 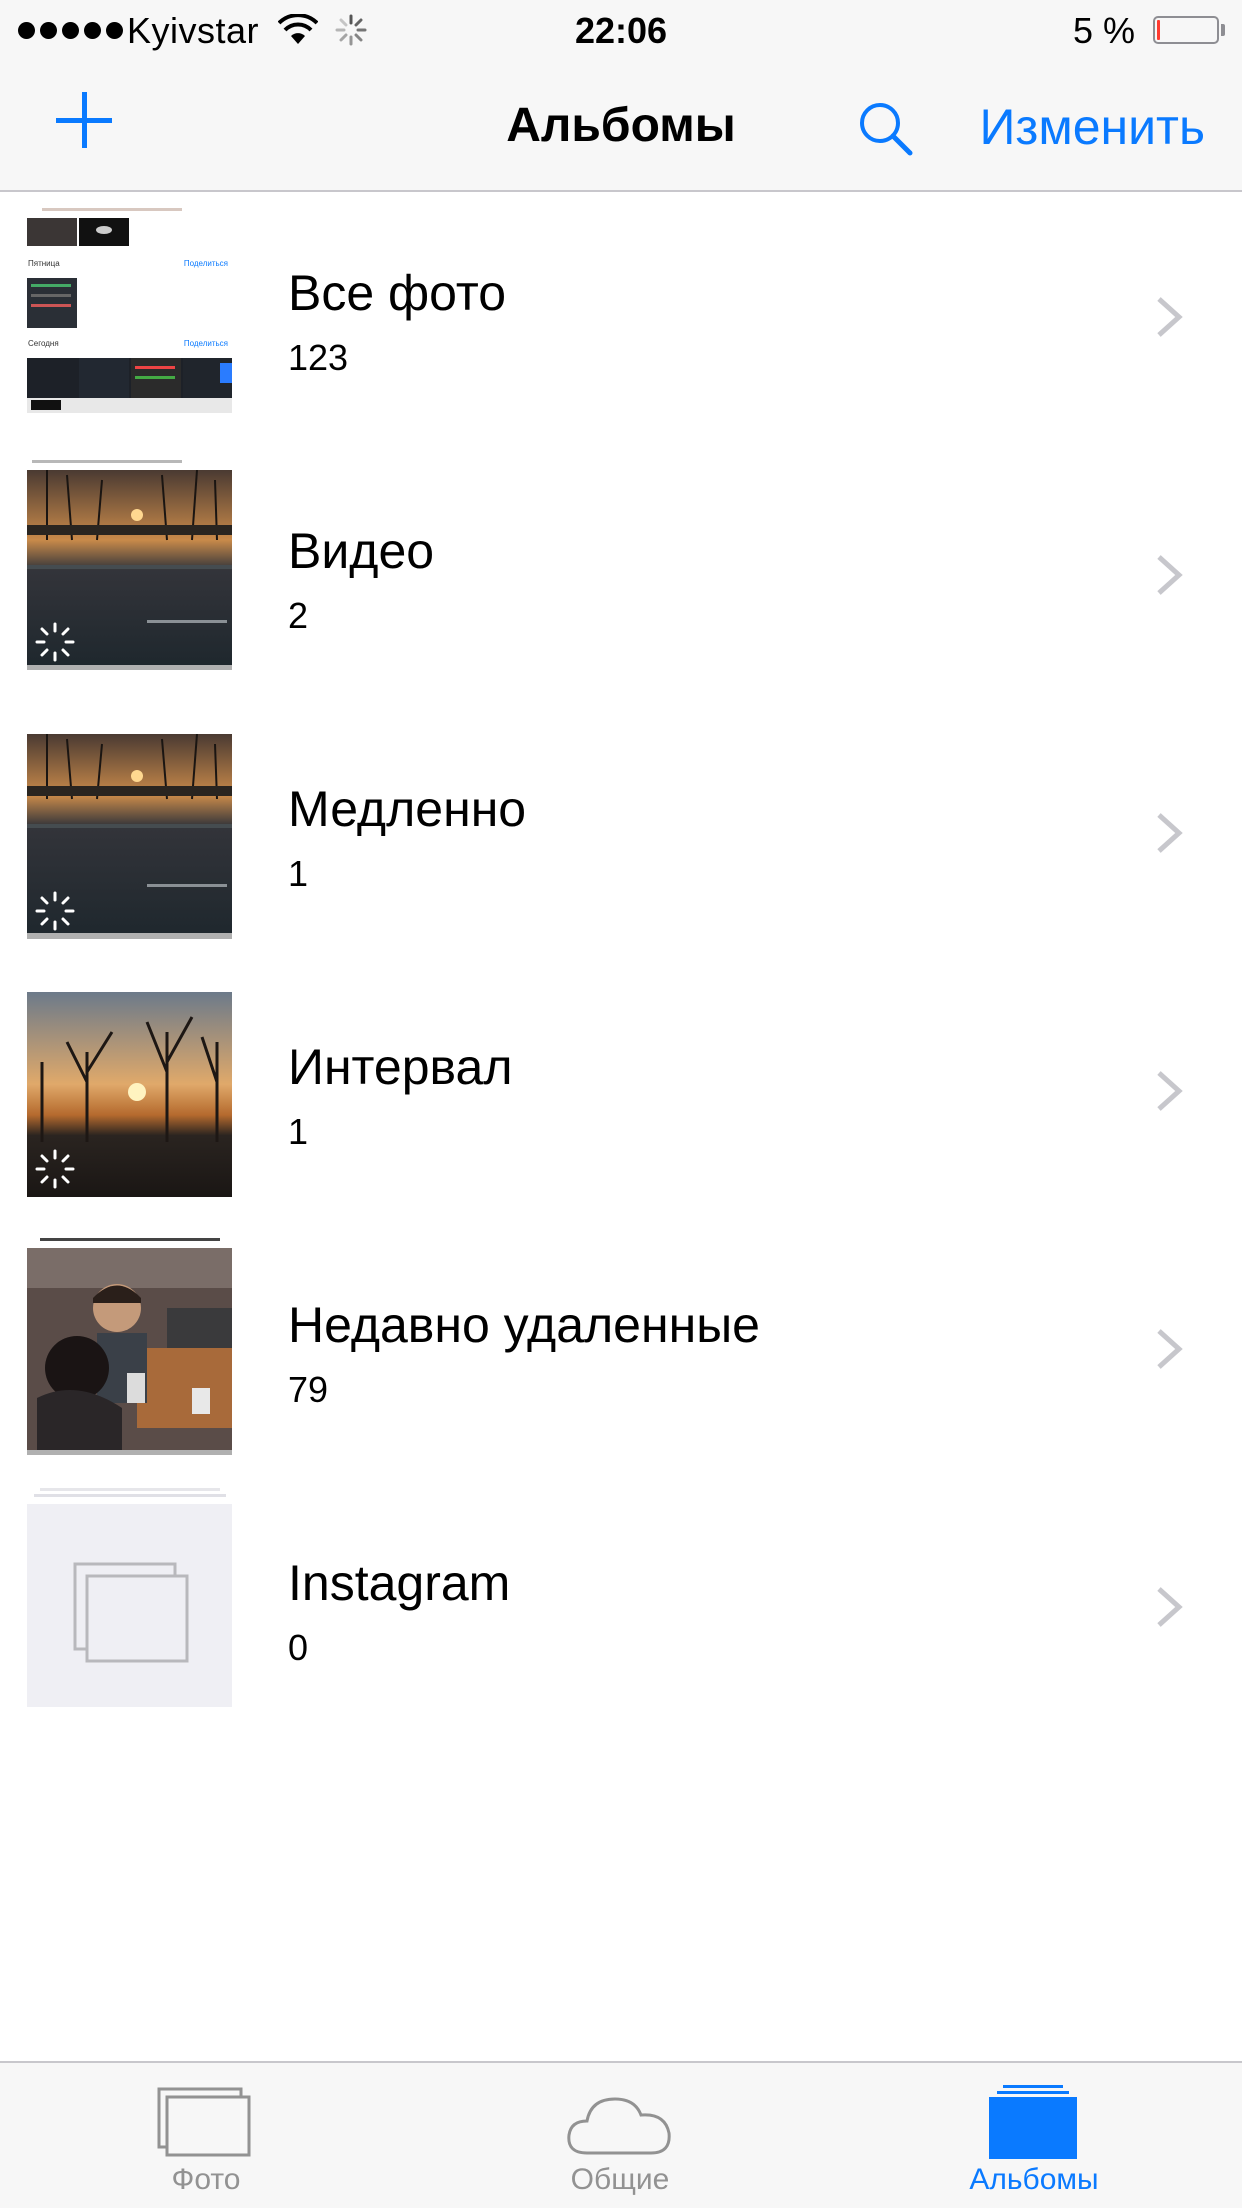 I want to click on album-count: 79, so click(x=308, y=1389).